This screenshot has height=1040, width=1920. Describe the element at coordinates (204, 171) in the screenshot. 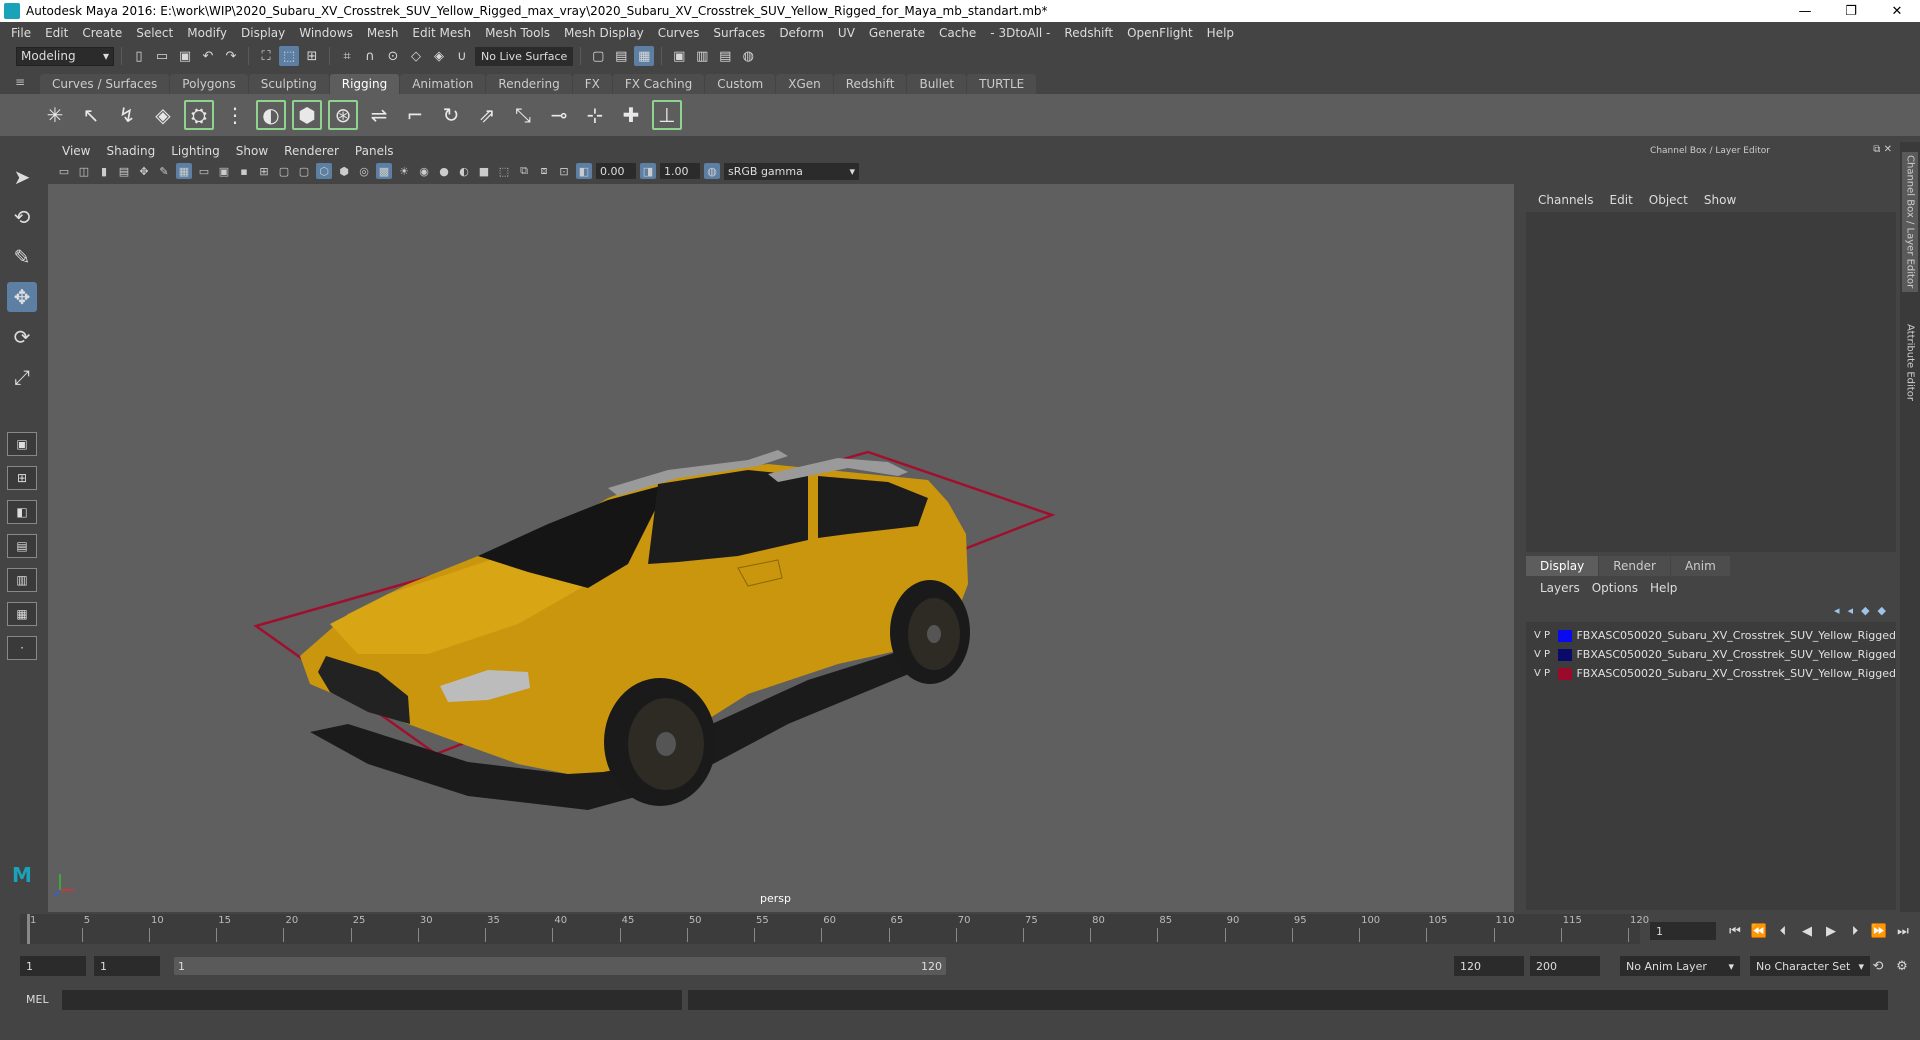

I see `film-gate-icon: ▭` at that location.